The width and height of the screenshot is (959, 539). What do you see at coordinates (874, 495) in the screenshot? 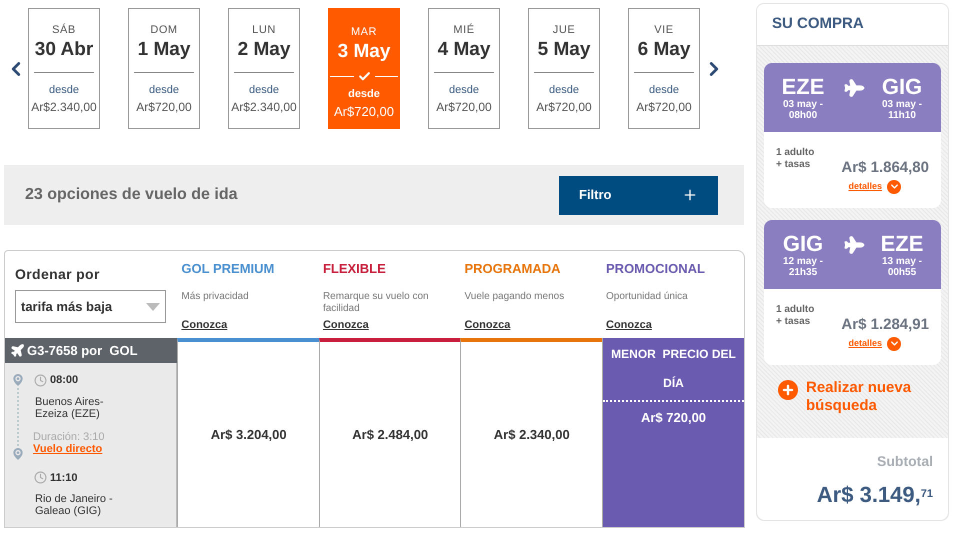
I see `subtotal-amount: Ar$ 3.149,$^{71}$` at bounding box center [874, 495].